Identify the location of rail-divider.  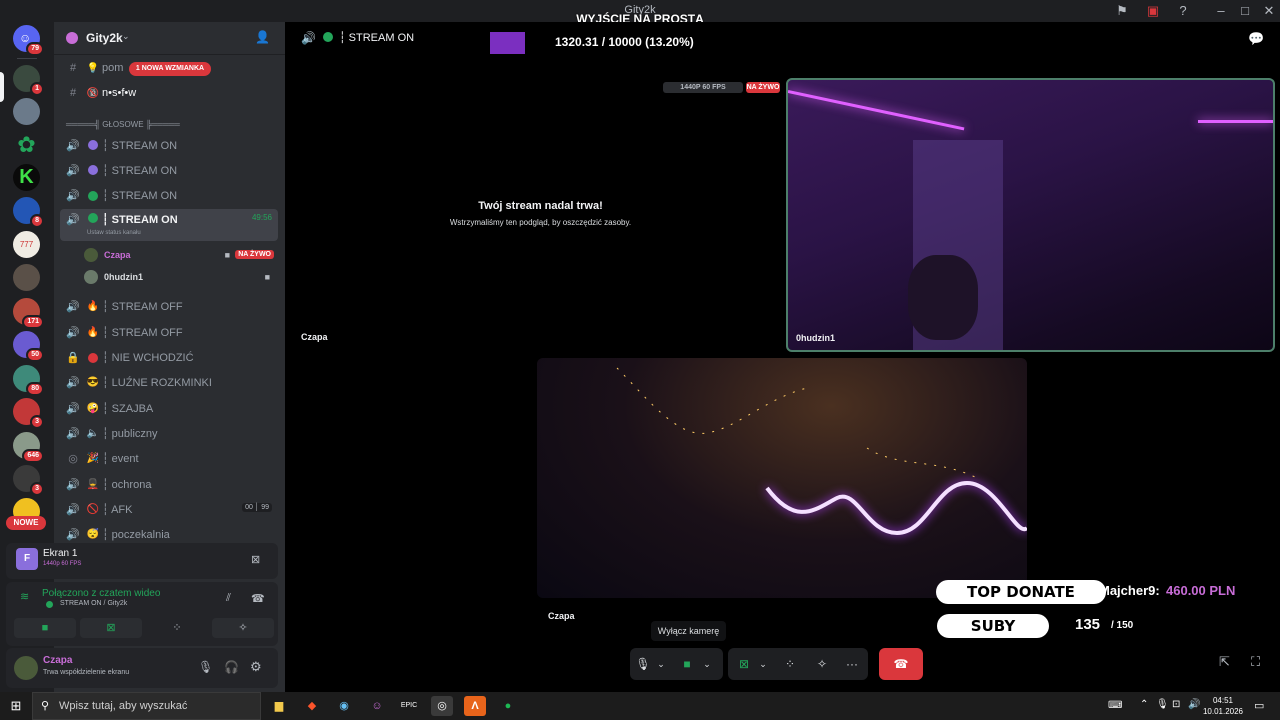
(27, 58).